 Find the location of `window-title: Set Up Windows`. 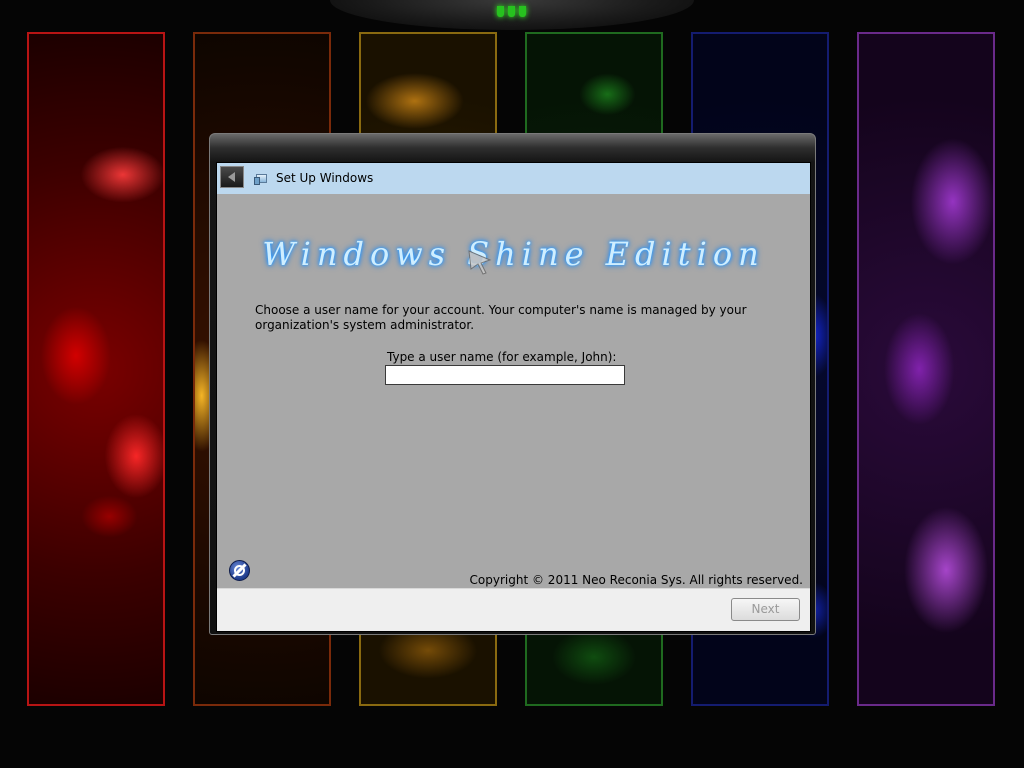

window-title: Set Up Windows is located at coordinates (325, 178).